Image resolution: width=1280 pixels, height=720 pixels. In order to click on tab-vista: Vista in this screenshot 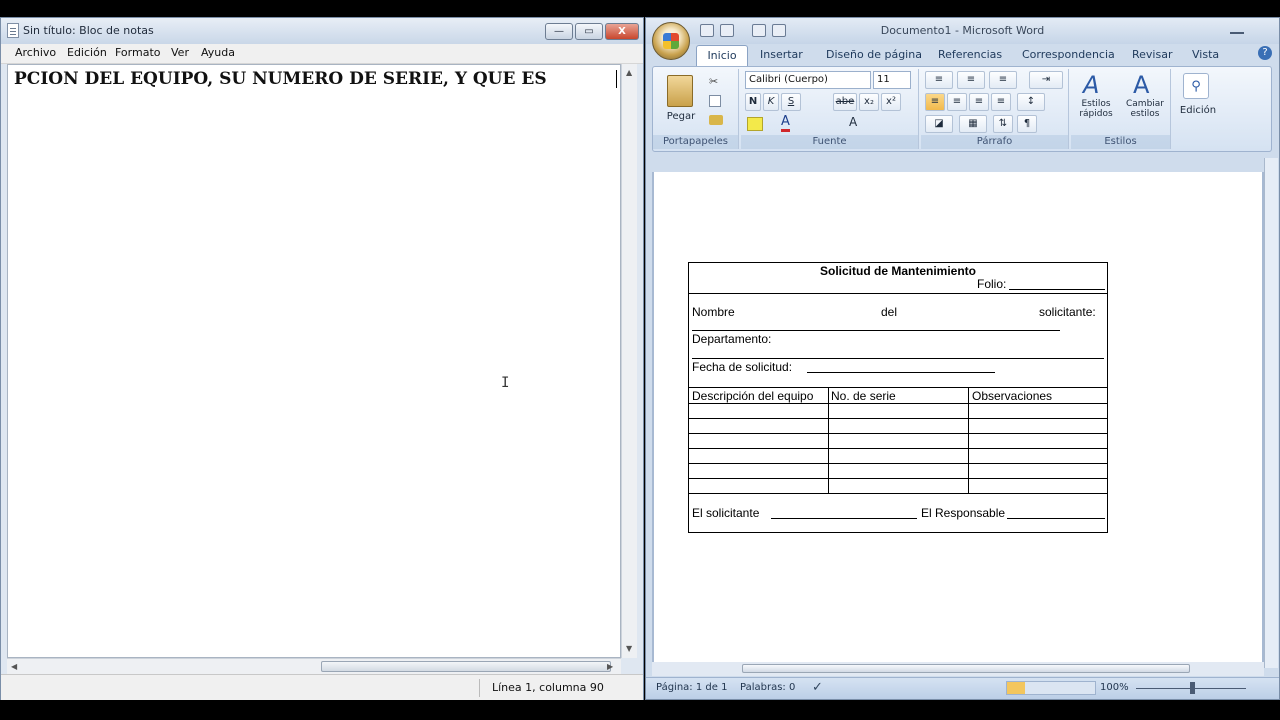, I will do `click(1205, 54)`.